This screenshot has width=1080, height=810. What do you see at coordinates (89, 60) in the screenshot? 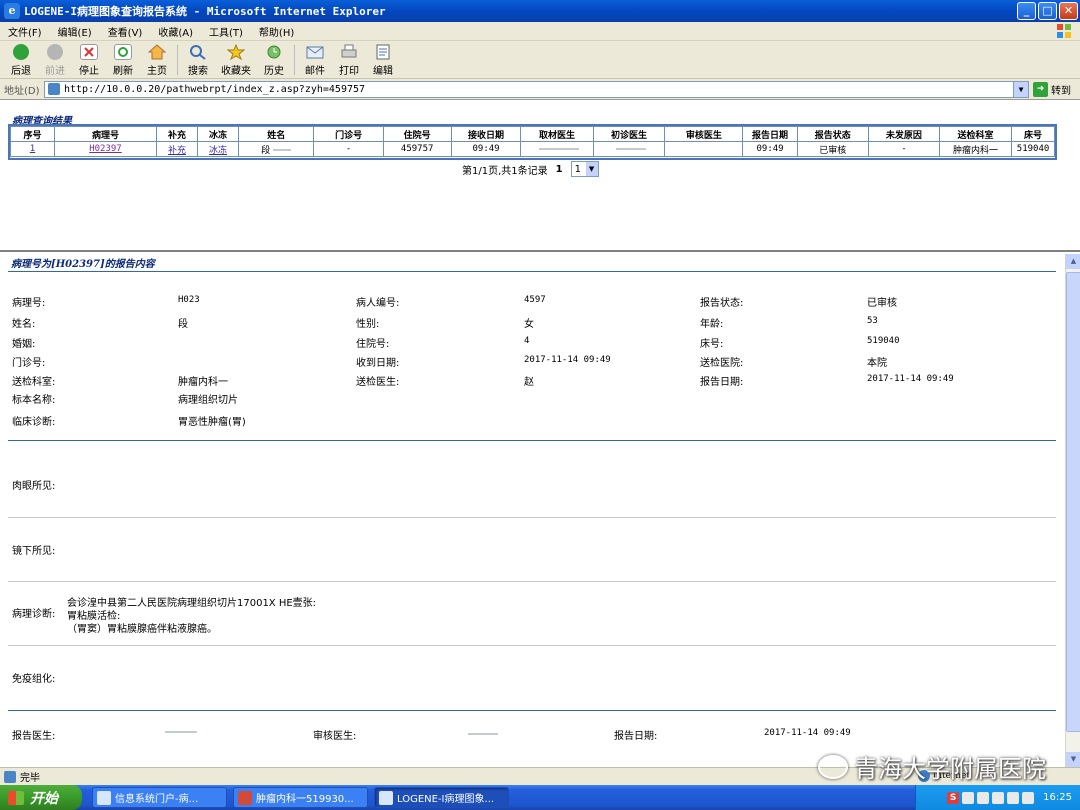
I see `stop-button: 停止` at bounding box center [89, 60].